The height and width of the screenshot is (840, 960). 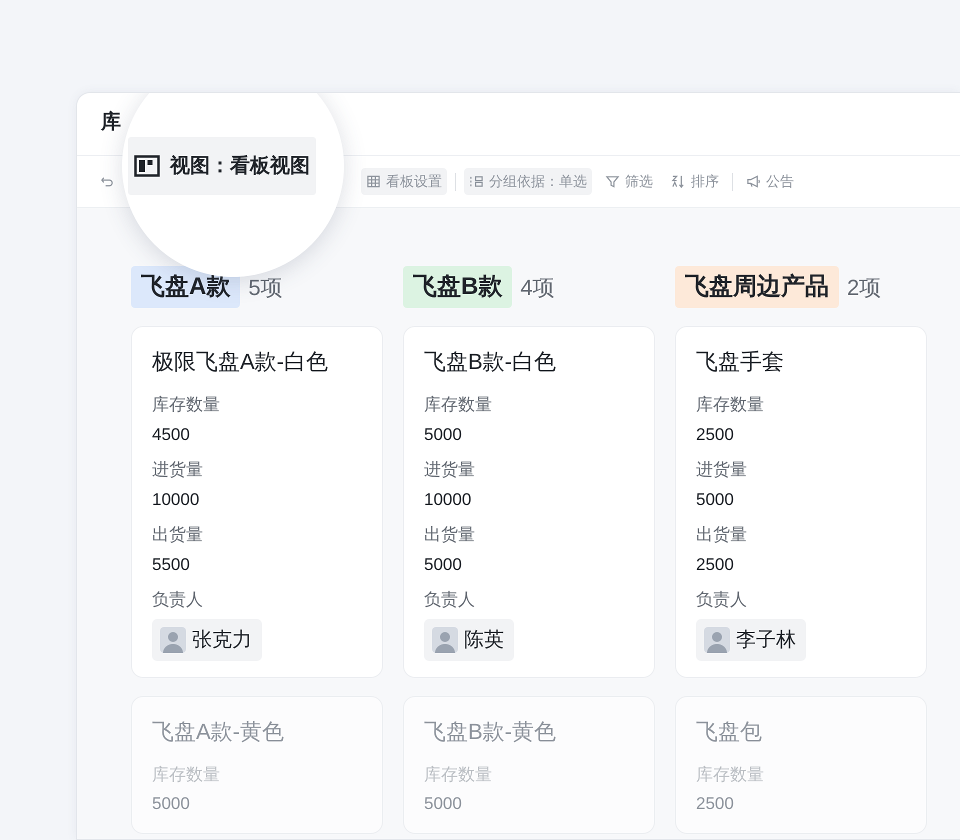 I want to click on filter-button: 筛选, so click(x=629, y=181).